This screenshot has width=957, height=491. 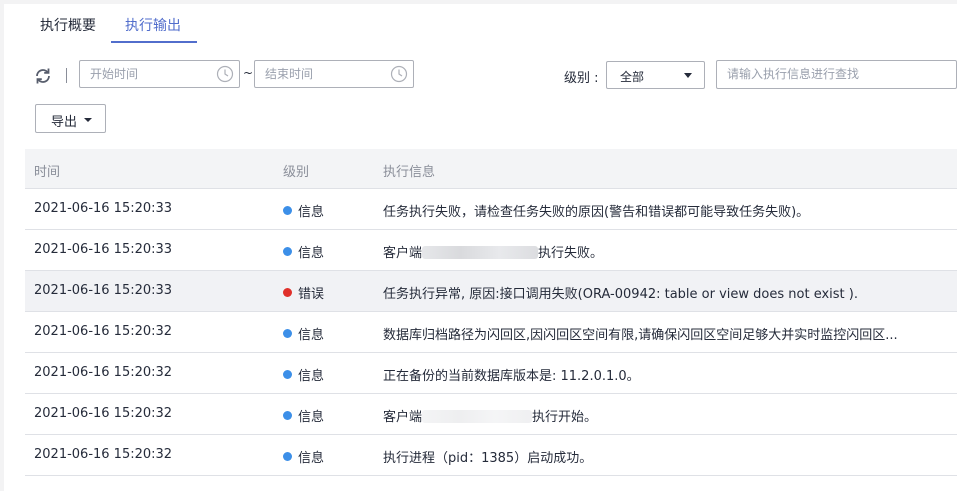 What do you see at coordinates (688, 75) in the screenshot?
I see `chevron-down-icon` at bounding box center [688, 75].